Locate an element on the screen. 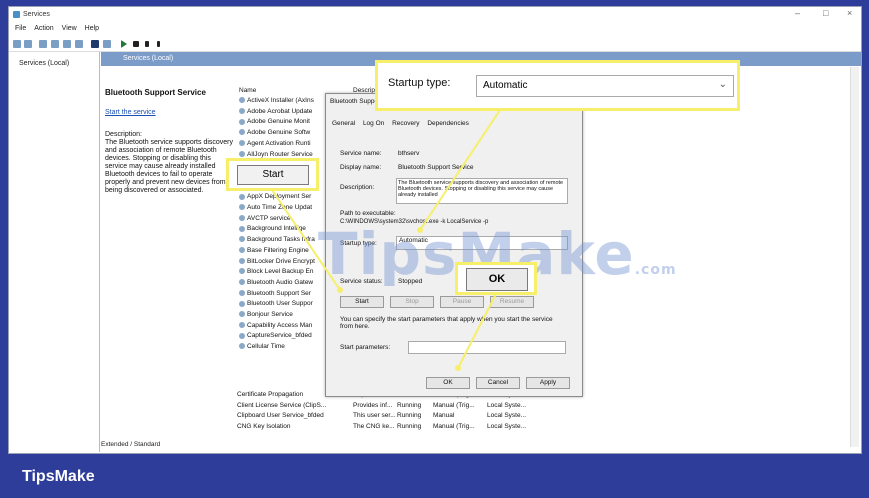 This screenshot has width=869, height=498. callout-start-button: Start is located at coordinates (273, 175).